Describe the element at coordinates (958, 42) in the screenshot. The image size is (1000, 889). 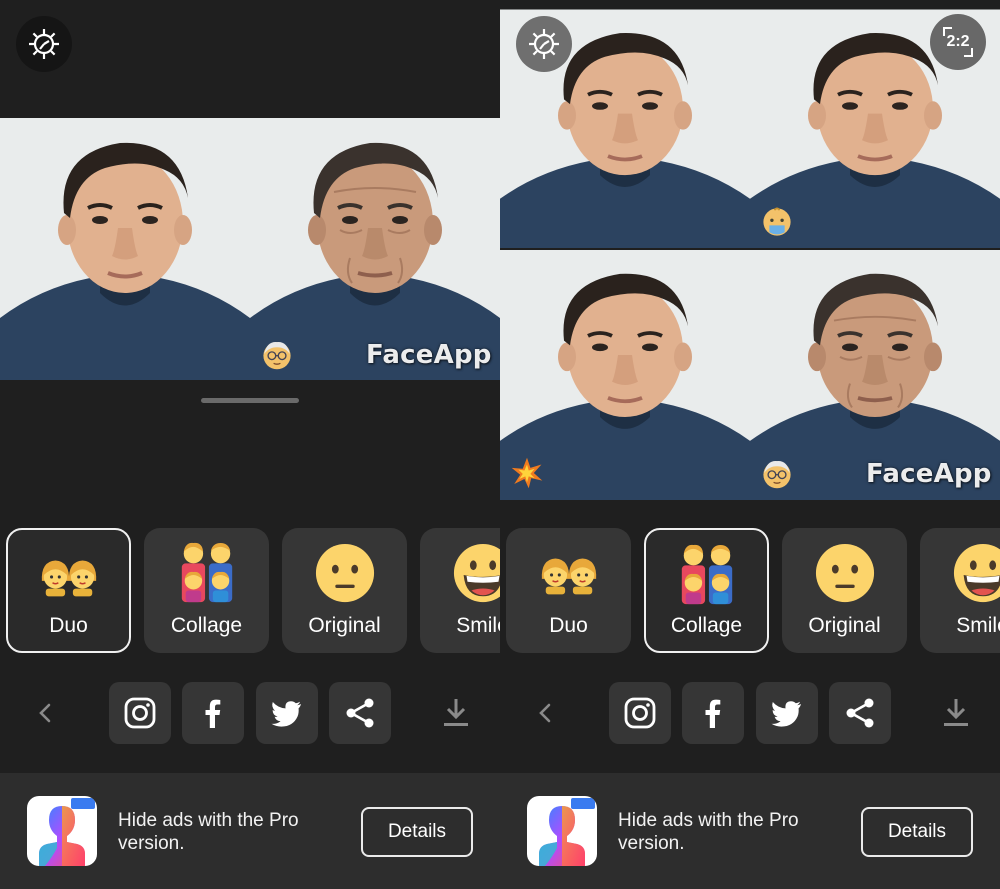
I see `aspect-ratio-button: 2:2` at that location.